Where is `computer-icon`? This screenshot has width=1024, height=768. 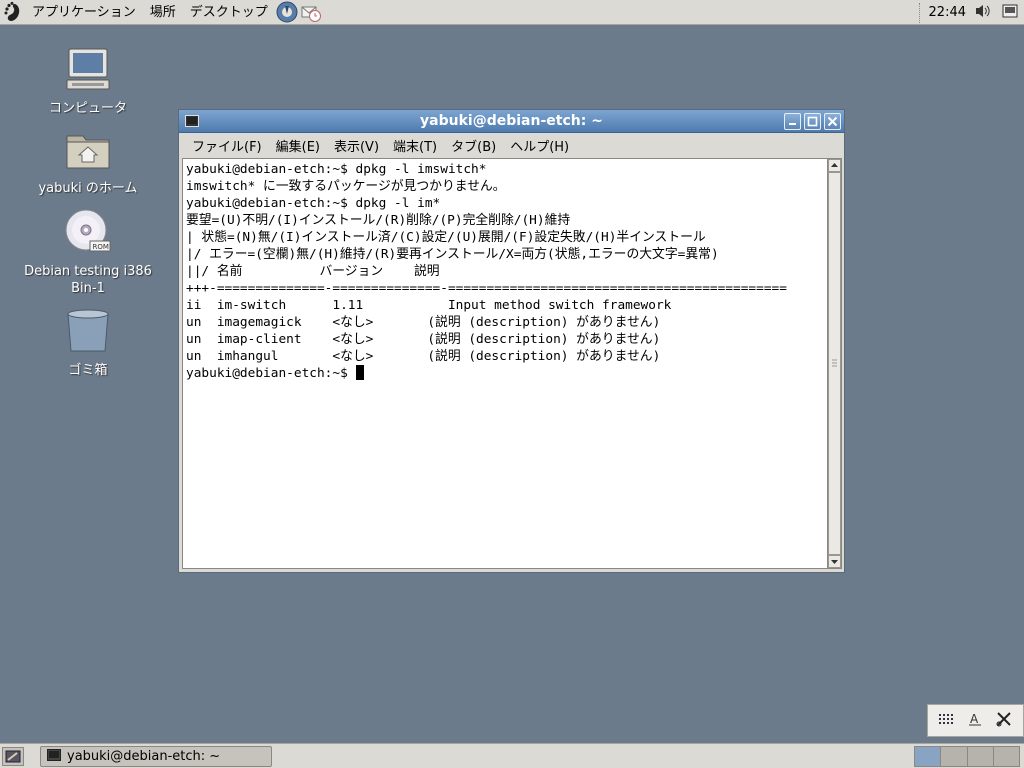 computer-icon is located at coordinates (88, 71).